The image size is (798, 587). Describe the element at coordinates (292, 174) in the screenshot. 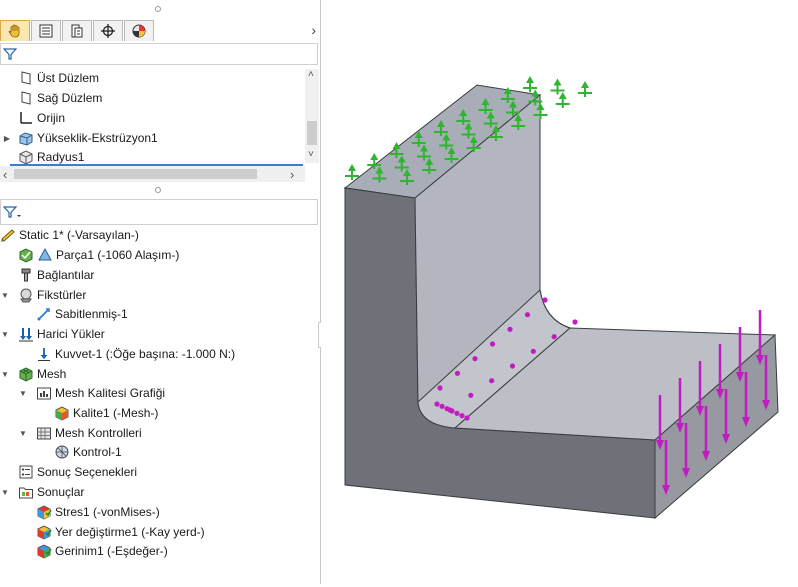

I see `scroll-right-arrow: ›` at that location.